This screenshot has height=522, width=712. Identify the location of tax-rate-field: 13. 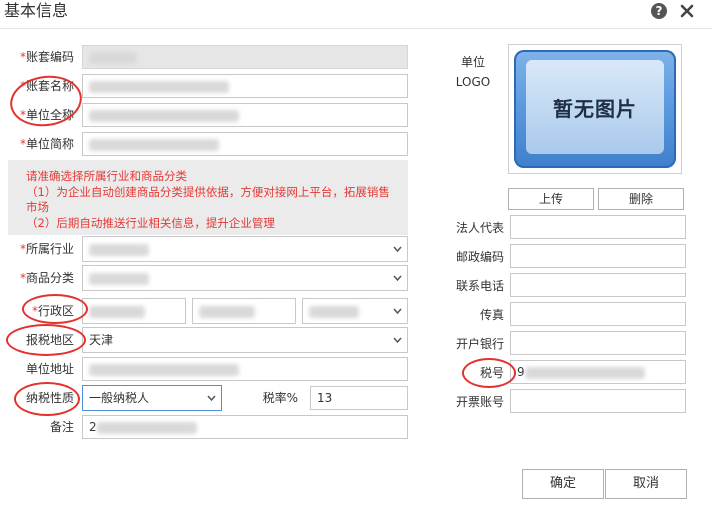
(359, 398).